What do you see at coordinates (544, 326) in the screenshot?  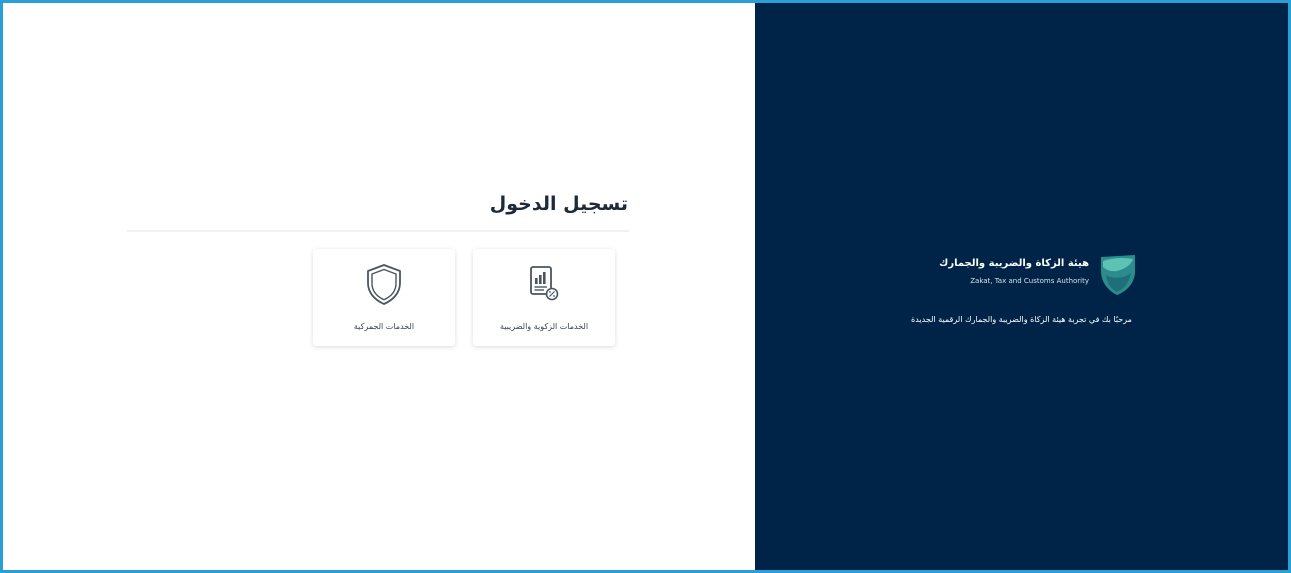 I see `zakat-tax-services-label: الخدمات الزكوية والضريبية` at bounding box center [544, 326].